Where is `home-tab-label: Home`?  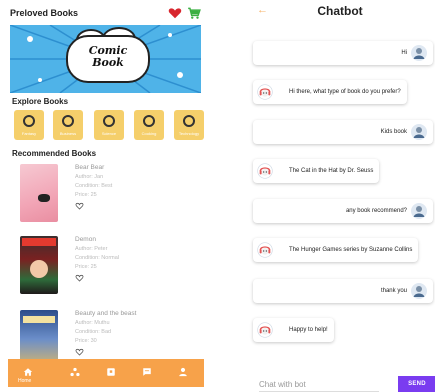
home-tab-label: Home is located at coordinates (24, 381).